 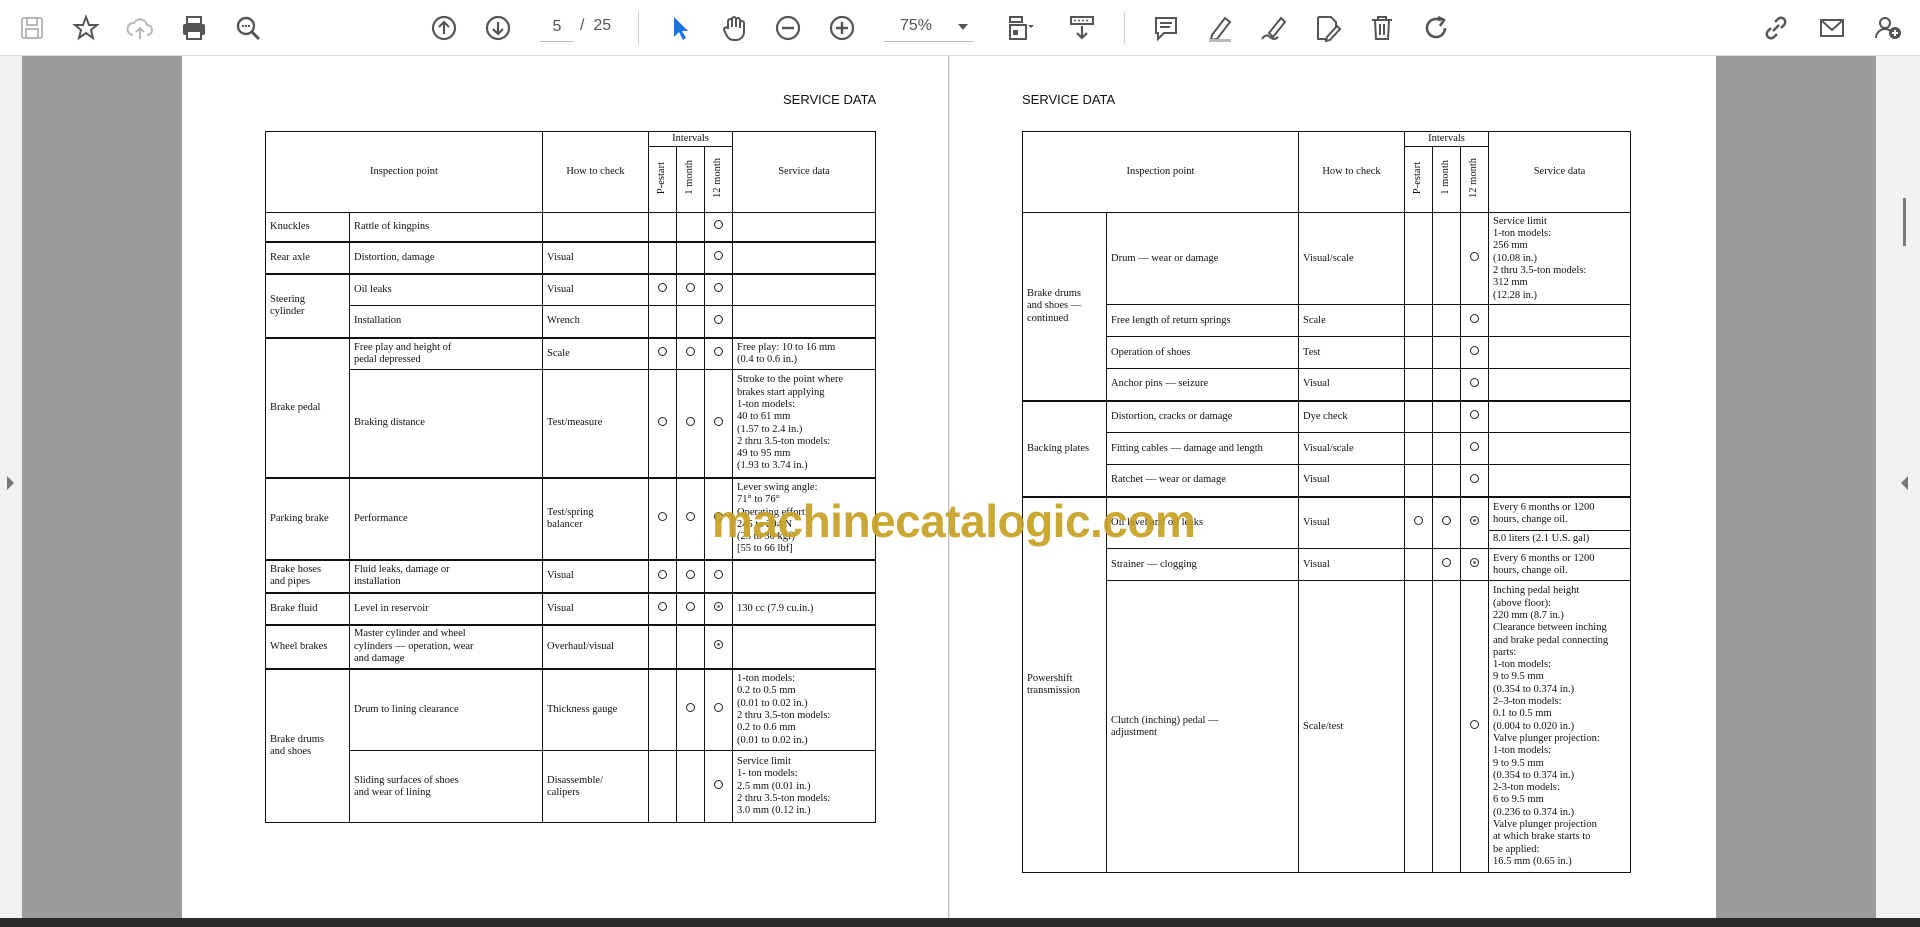 I want to click on col-1-month: 1 month, so click(x=691, y=180).